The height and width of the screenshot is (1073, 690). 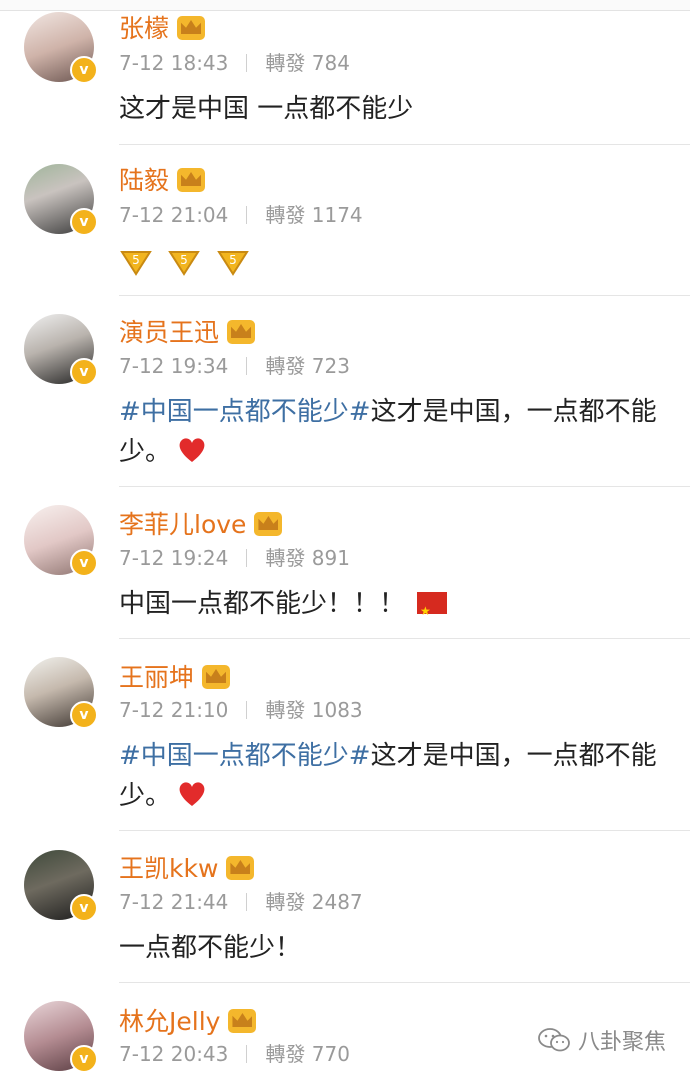 I want to click on wechat-logo-icon, so click(x=554, y=1040).